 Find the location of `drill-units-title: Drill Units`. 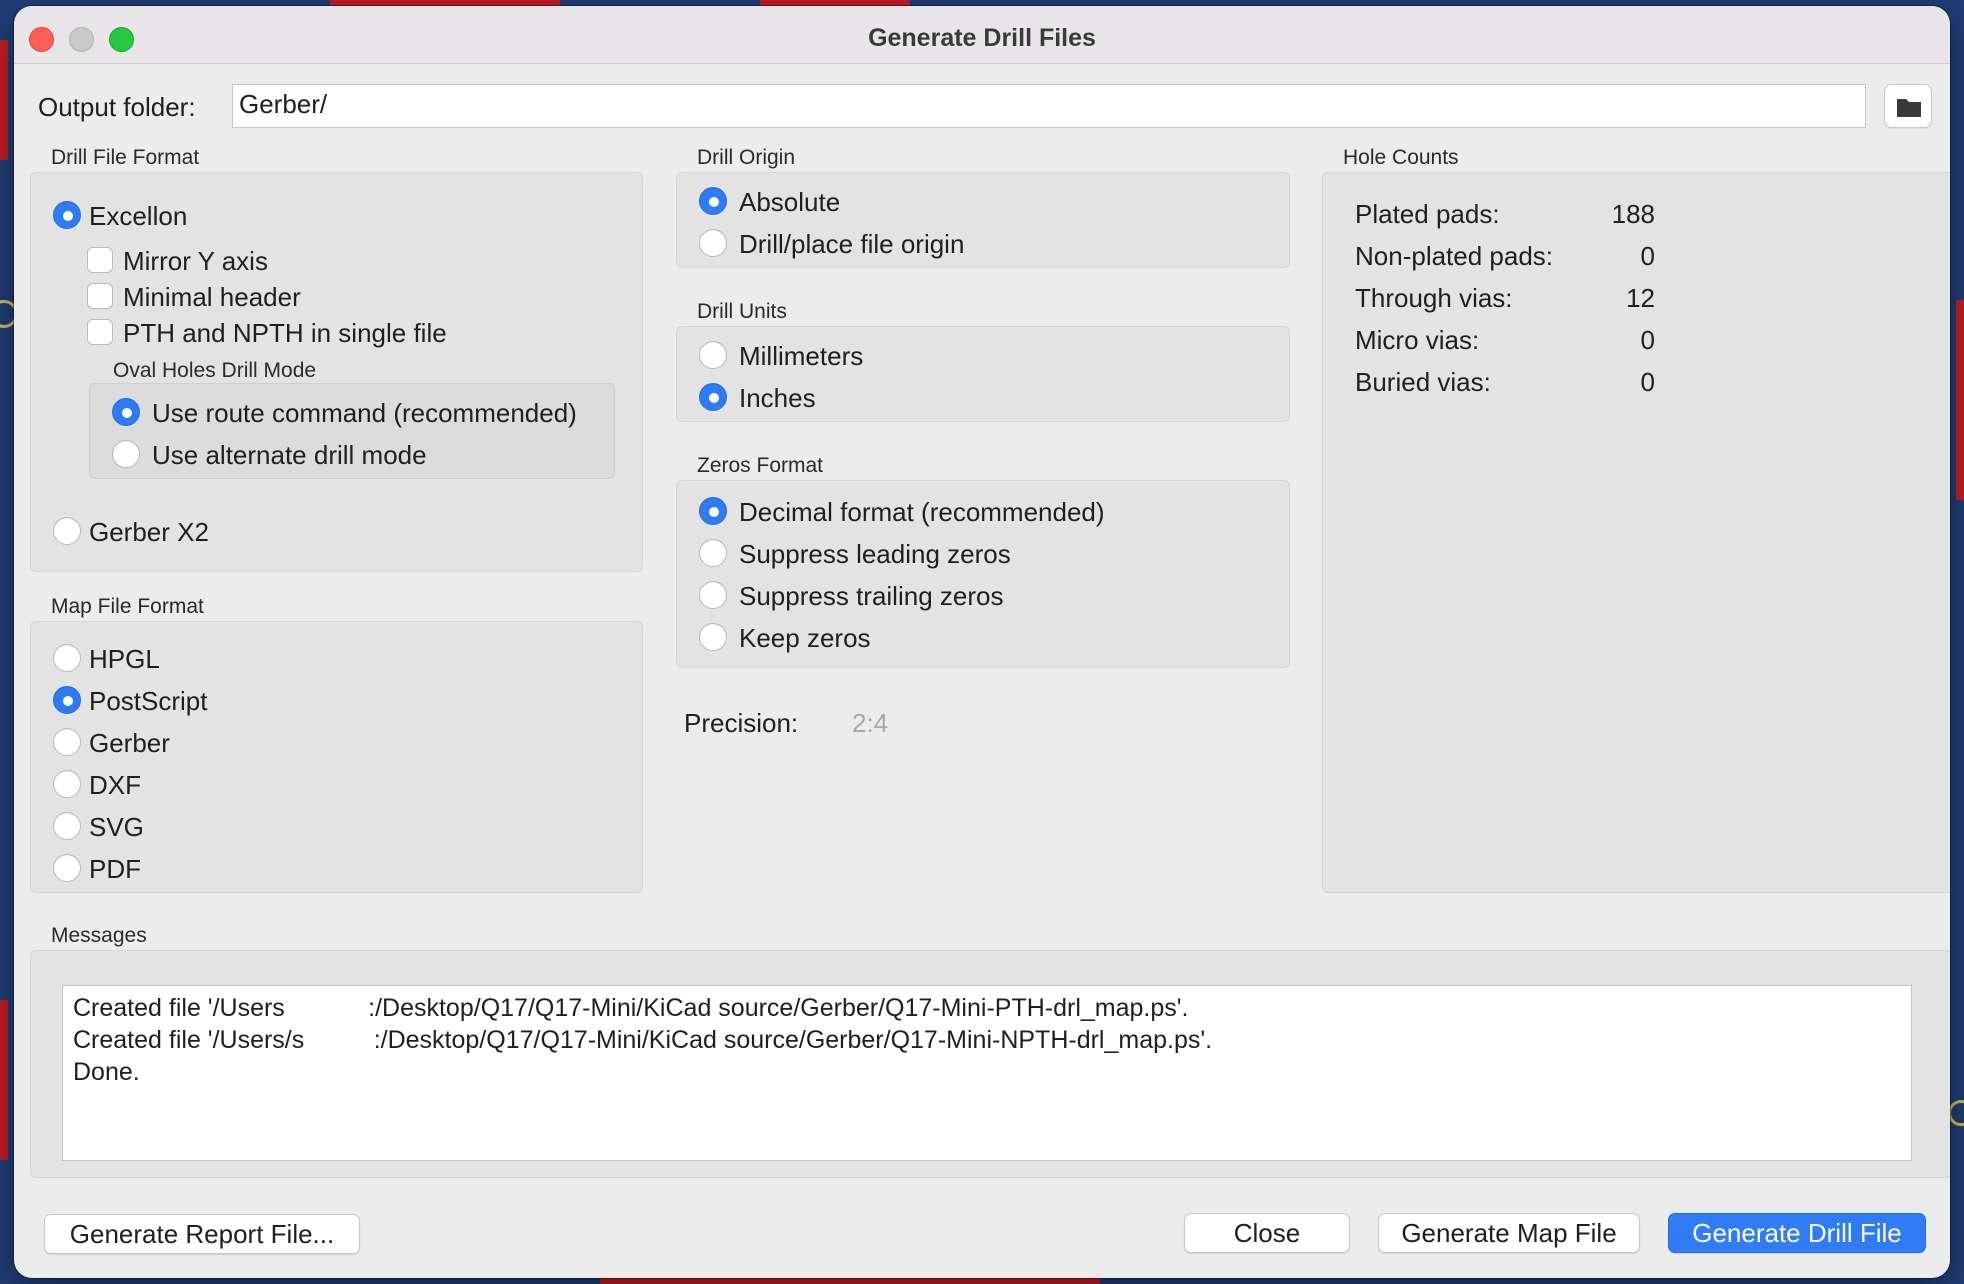

drill-units-title: Drill Units is located at coordinates (742, 311).